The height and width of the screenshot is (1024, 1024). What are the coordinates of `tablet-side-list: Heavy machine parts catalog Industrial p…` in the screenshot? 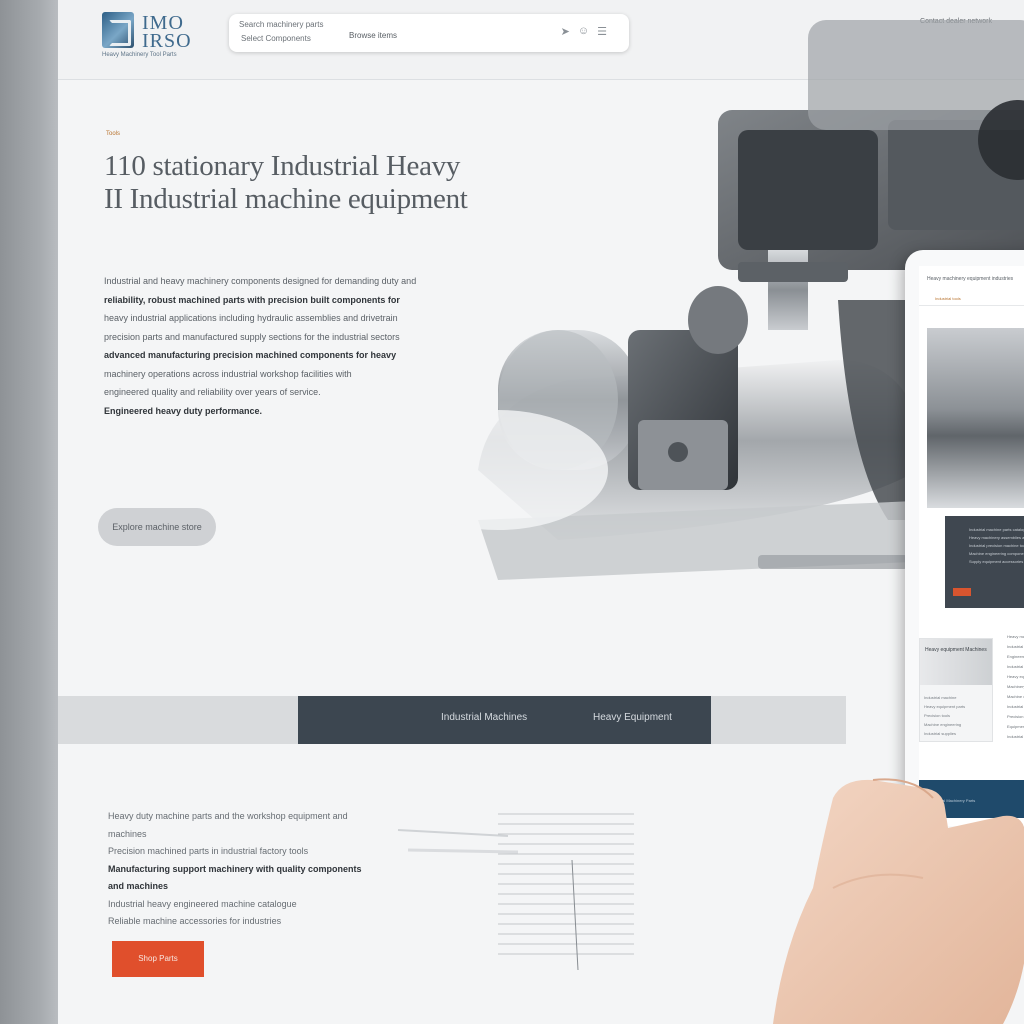 It's located at (1015, 687).